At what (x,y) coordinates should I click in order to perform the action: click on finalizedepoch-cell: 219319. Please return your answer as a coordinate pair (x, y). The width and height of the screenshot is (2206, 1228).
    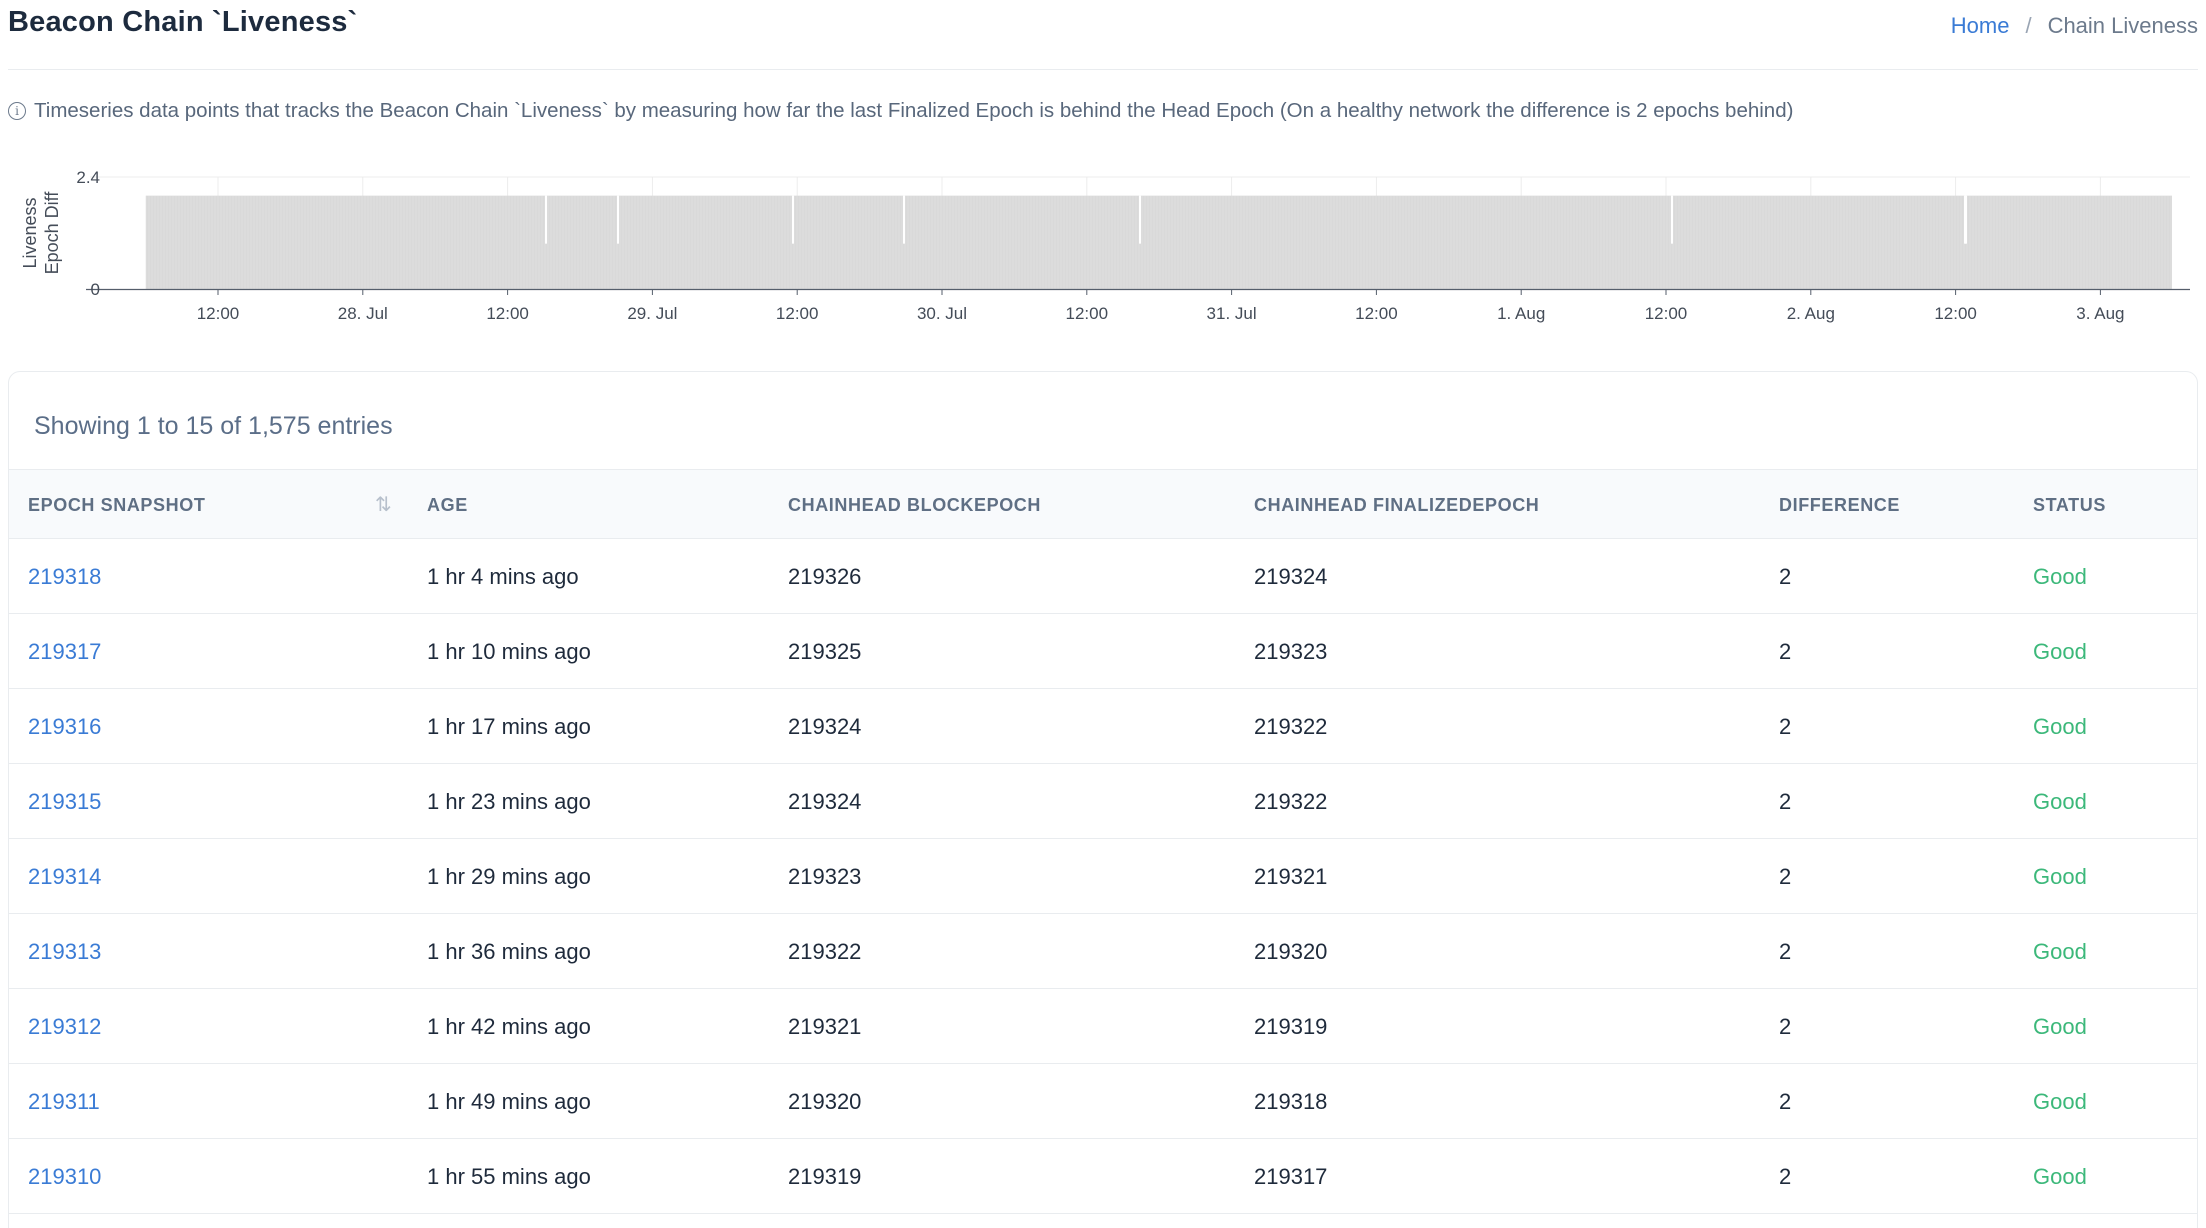
    Looking at the image, I should click on (1291, 1026).